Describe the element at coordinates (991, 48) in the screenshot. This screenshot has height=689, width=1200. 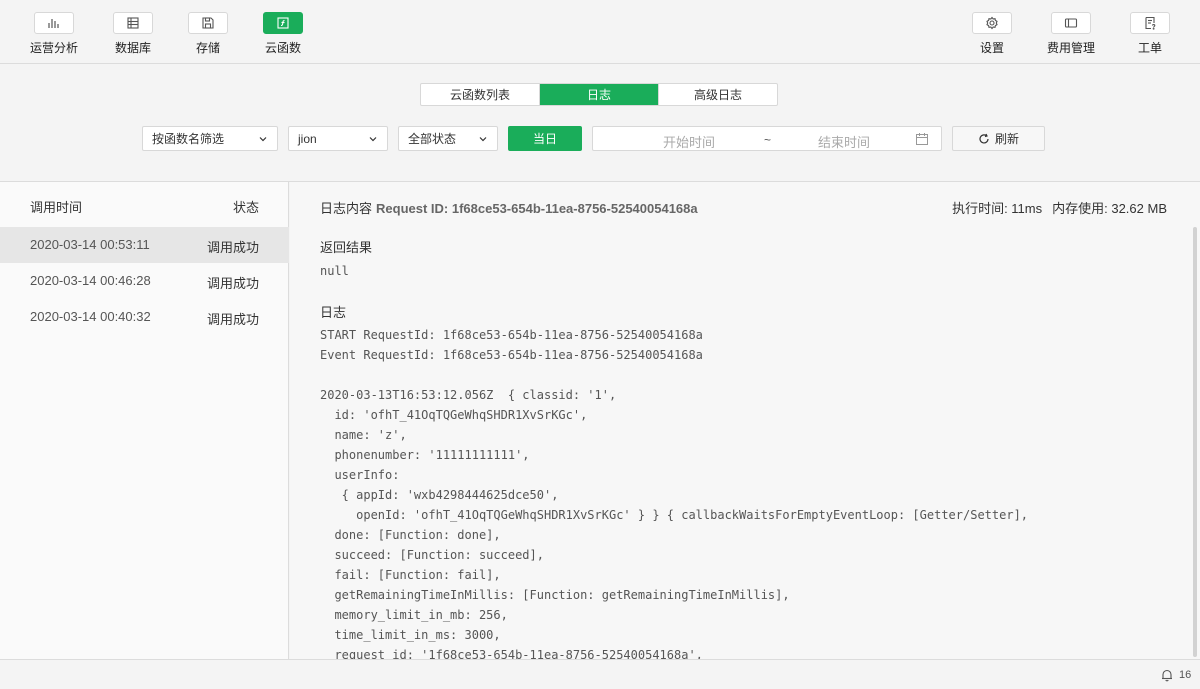
I see `toolbar-label: 设置` at that location.